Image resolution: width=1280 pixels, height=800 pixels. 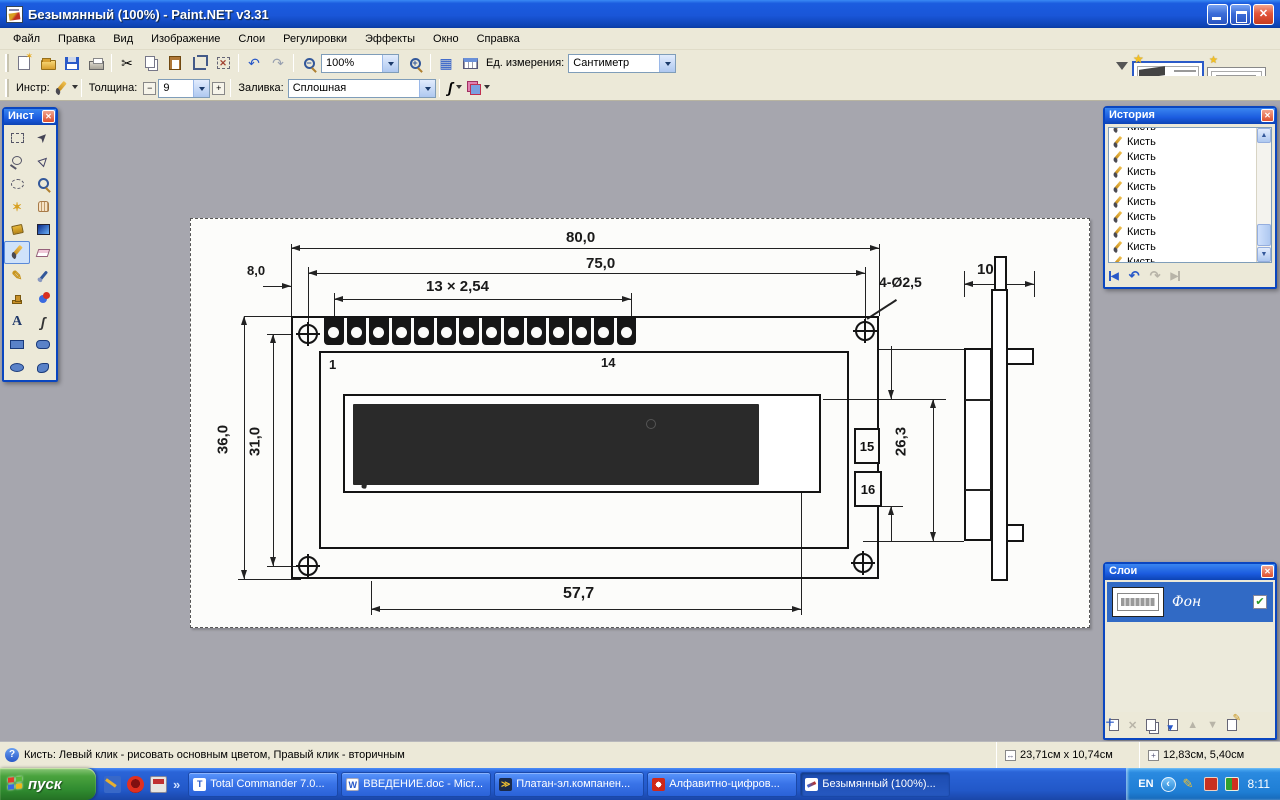 I want to click on close-button: ✕, so click(x=1263, y=14).